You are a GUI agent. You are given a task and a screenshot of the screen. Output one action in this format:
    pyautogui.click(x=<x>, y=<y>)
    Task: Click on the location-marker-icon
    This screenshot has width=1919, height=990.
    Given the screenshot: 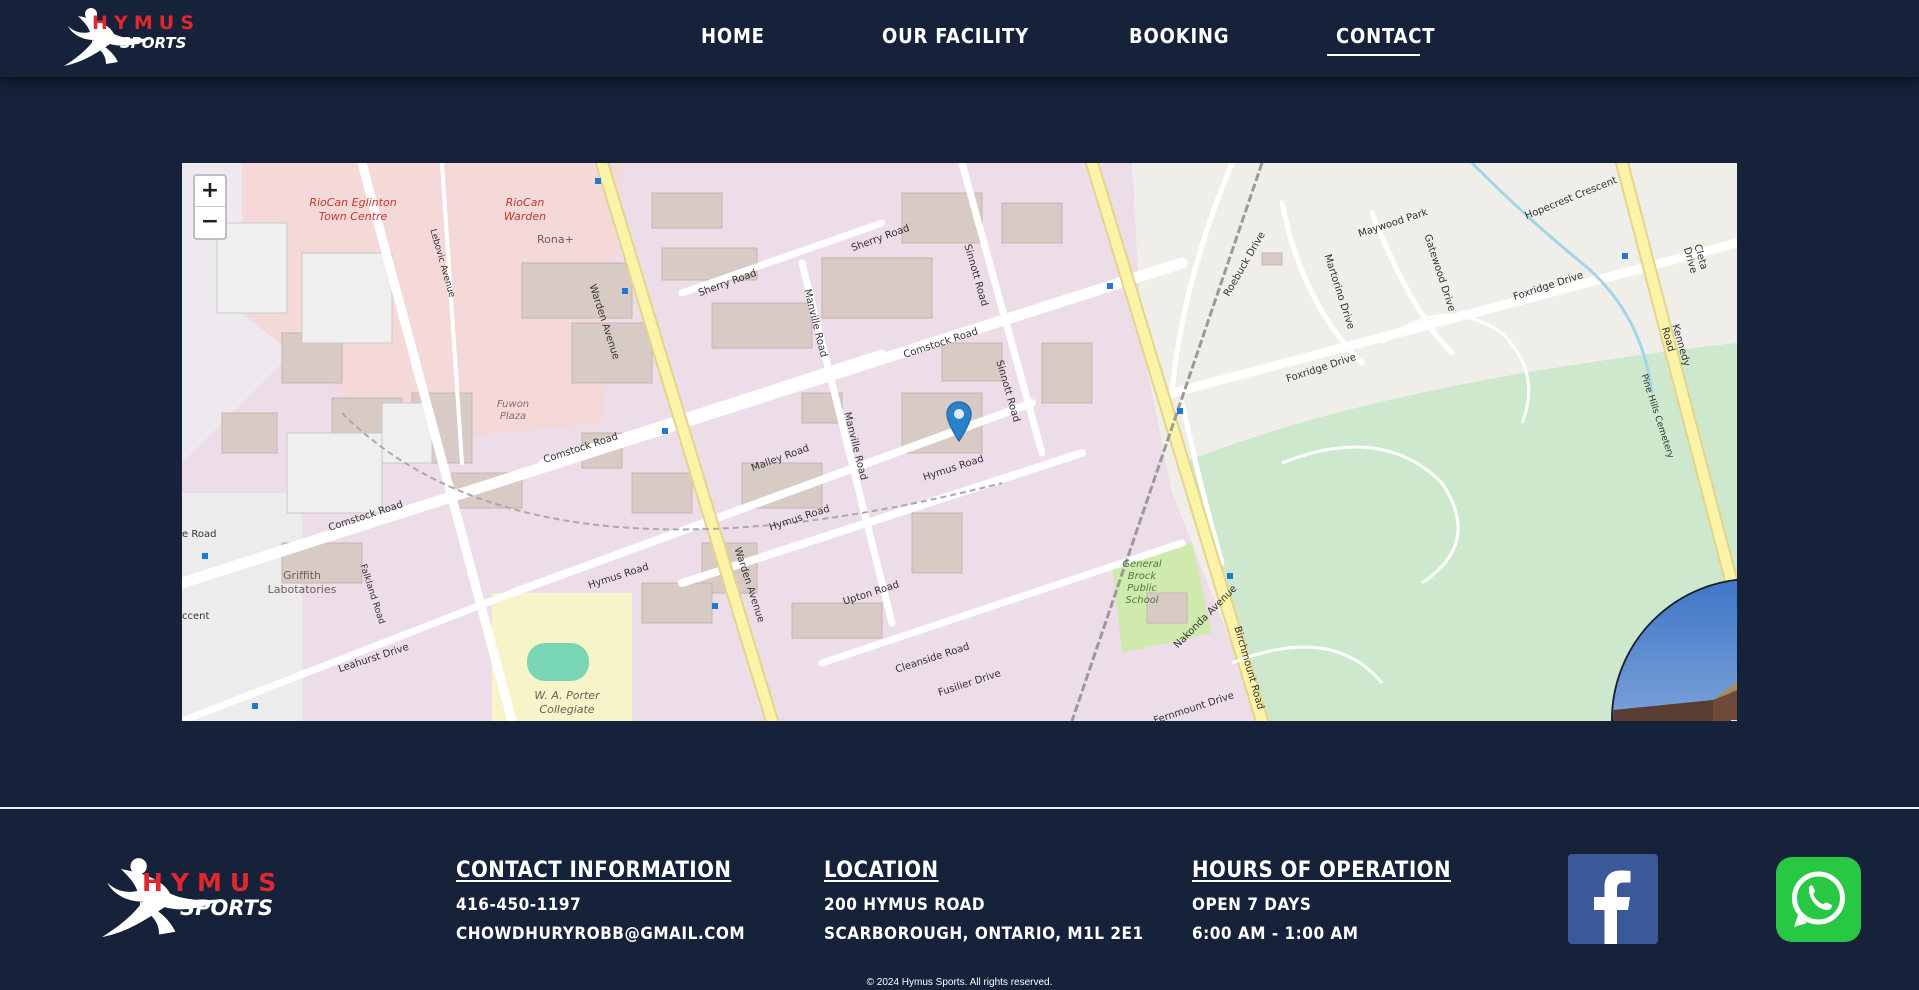 What is the action you would take?
    pyautogui.click(x=959, y=422)
    